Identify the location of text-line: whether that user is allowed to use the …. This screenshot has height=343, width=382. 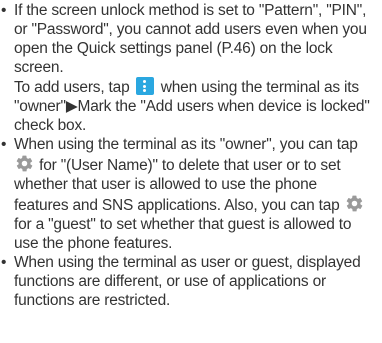
(165, 184).